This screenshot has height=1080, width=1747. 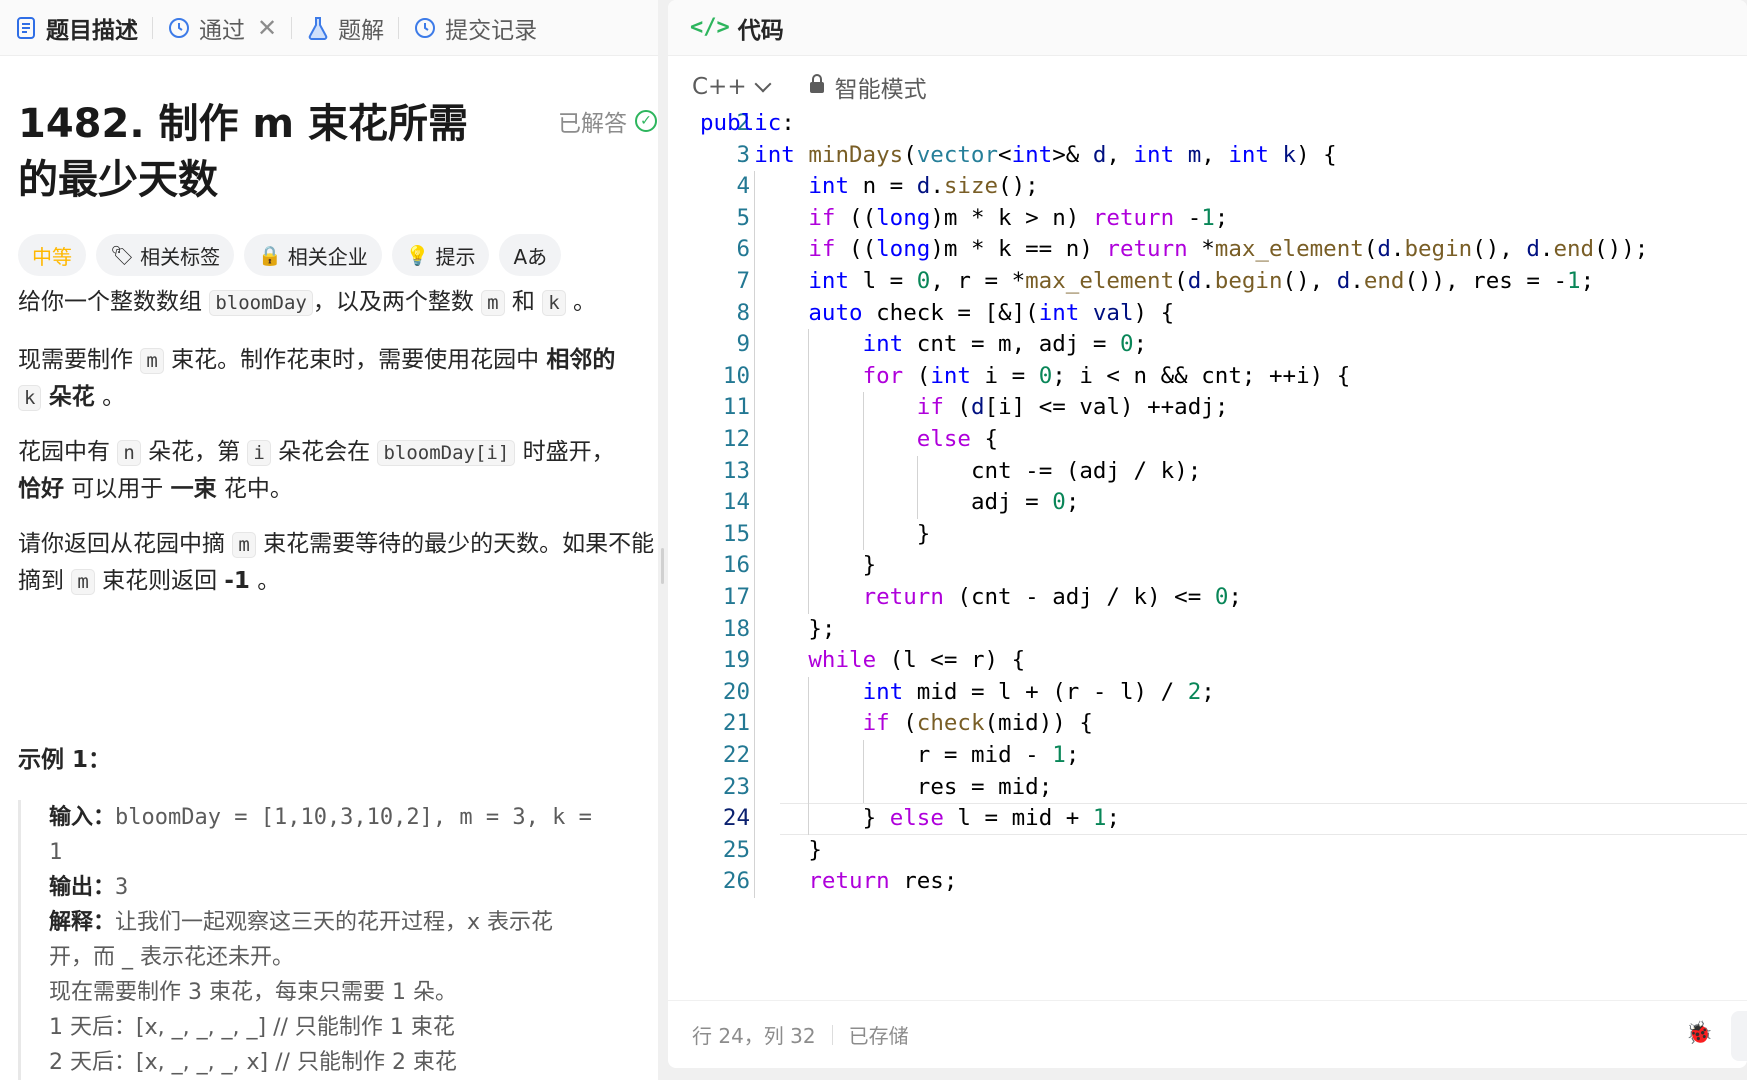 What do you see at coordinates (662, 566) in the screenshot?
I see `resize-grip` at bounding box center [662, 566].